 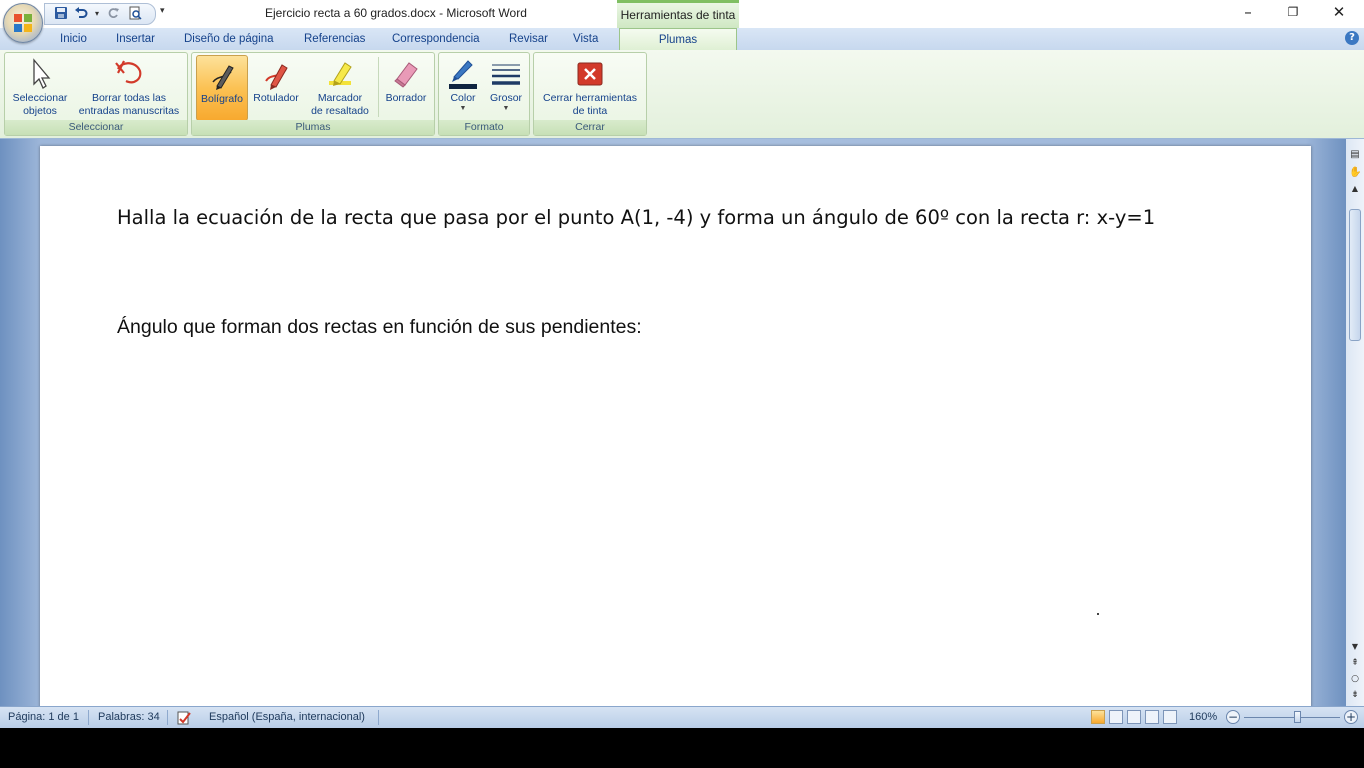 I want to click on pen-weight-icon, so click(x=506, y=74).